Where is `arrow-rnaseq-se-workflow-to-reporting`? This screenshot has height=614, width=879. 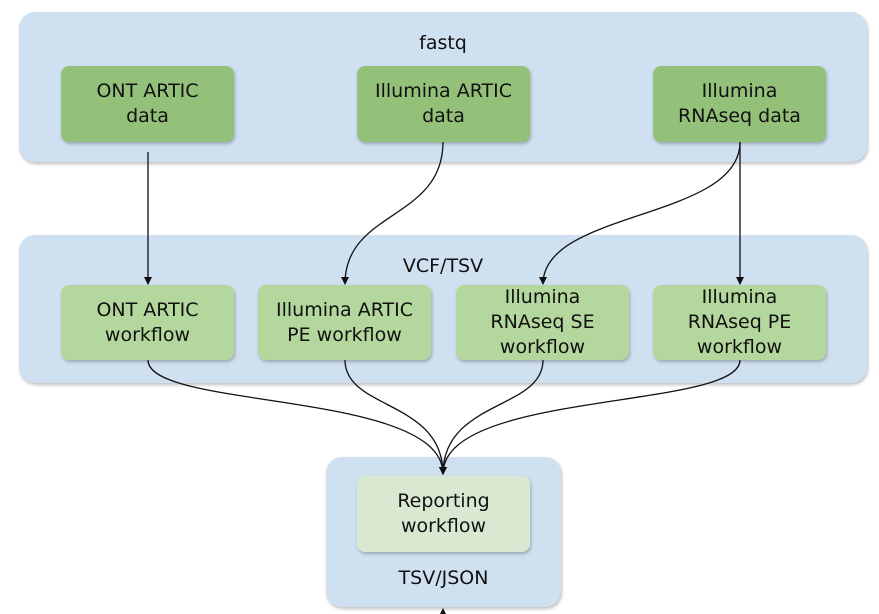
arrow-rnaseq-se-workflow-to-reporting is located at coordinates (491, 417).